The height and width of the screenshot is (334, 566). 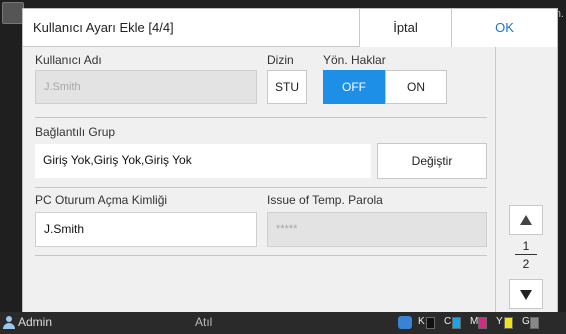 I want to click on directory-label: Dizin, so click(x=280, y=60).